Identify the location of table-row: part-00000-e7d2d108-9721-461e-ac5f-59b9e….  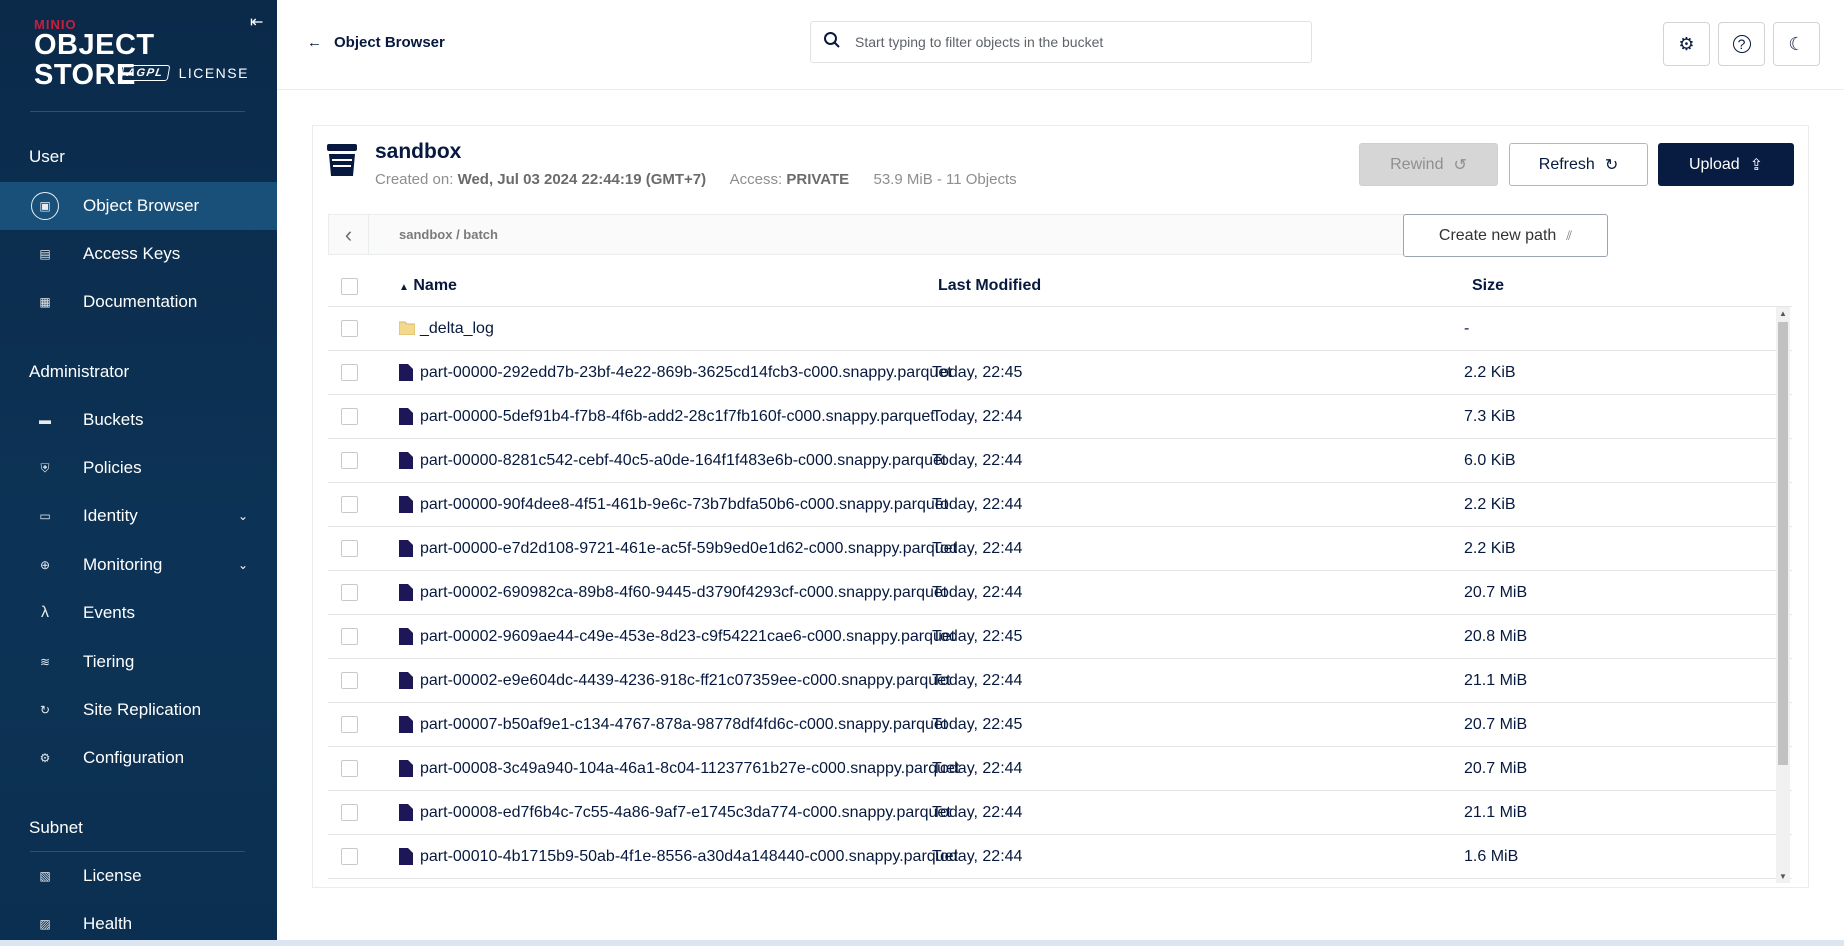
(1060, 549).